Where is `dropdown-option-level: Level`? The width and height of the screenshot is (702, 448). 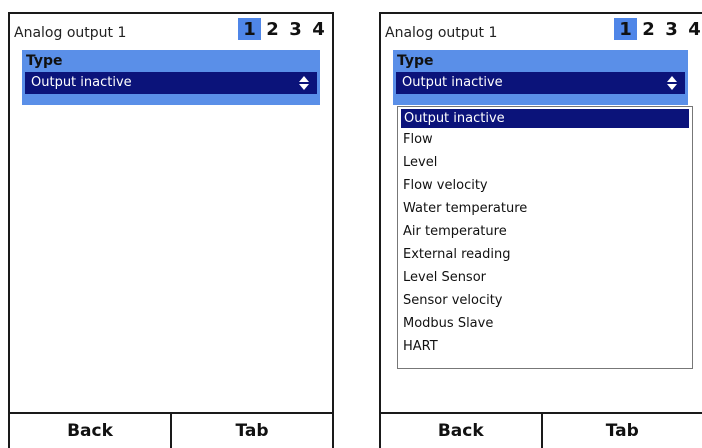
dropdown-option-level: Level is located at coordinates (545, 162).